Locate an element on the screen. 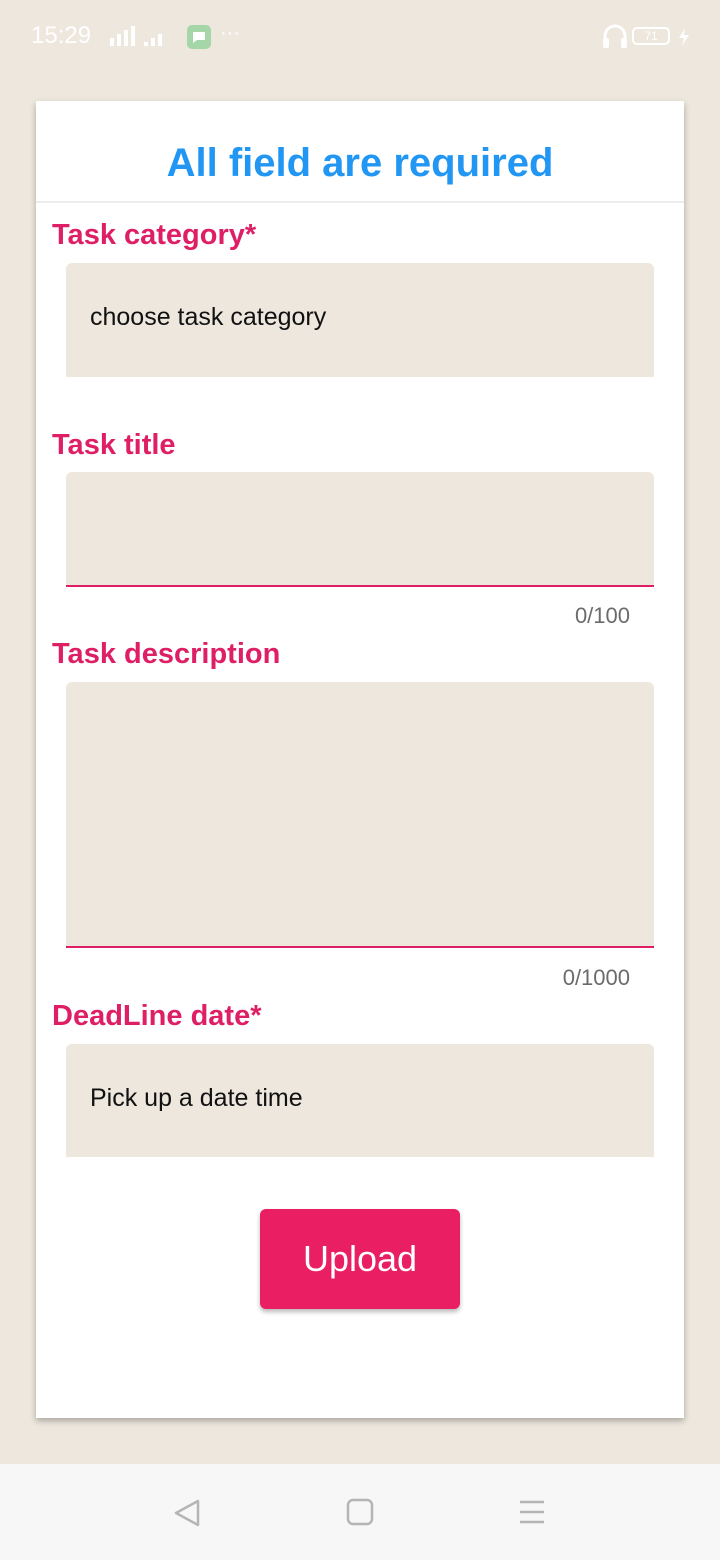  task-title-input is located at coordinates (360, 529).